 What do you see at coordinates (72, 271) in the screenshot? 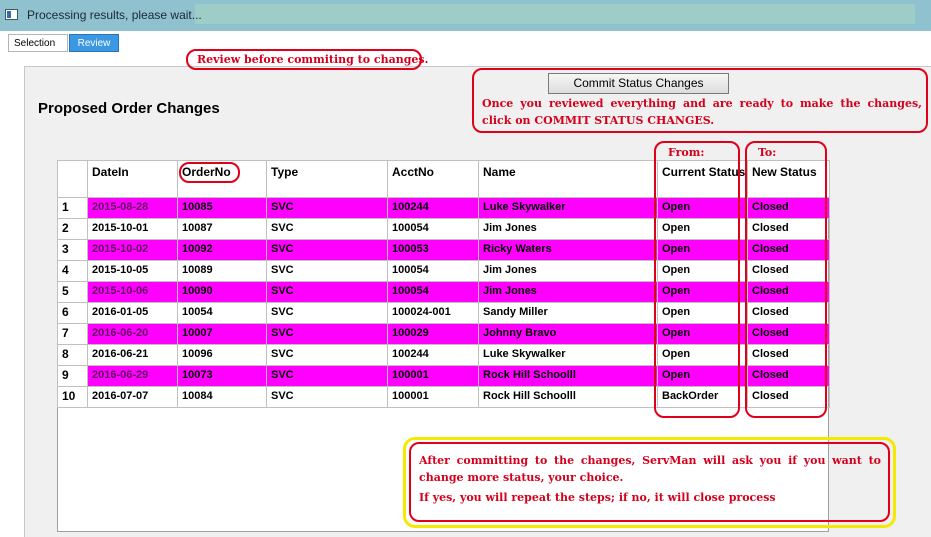
I see `row-number-cell: 4` at bounding box center [72, 271].